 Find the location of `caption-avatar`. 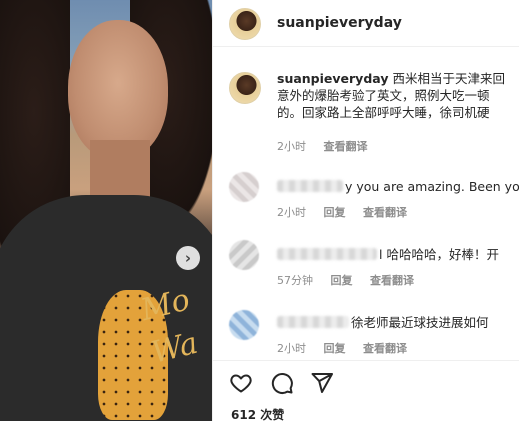

caption-avatar is located at coordinates (245, 88).